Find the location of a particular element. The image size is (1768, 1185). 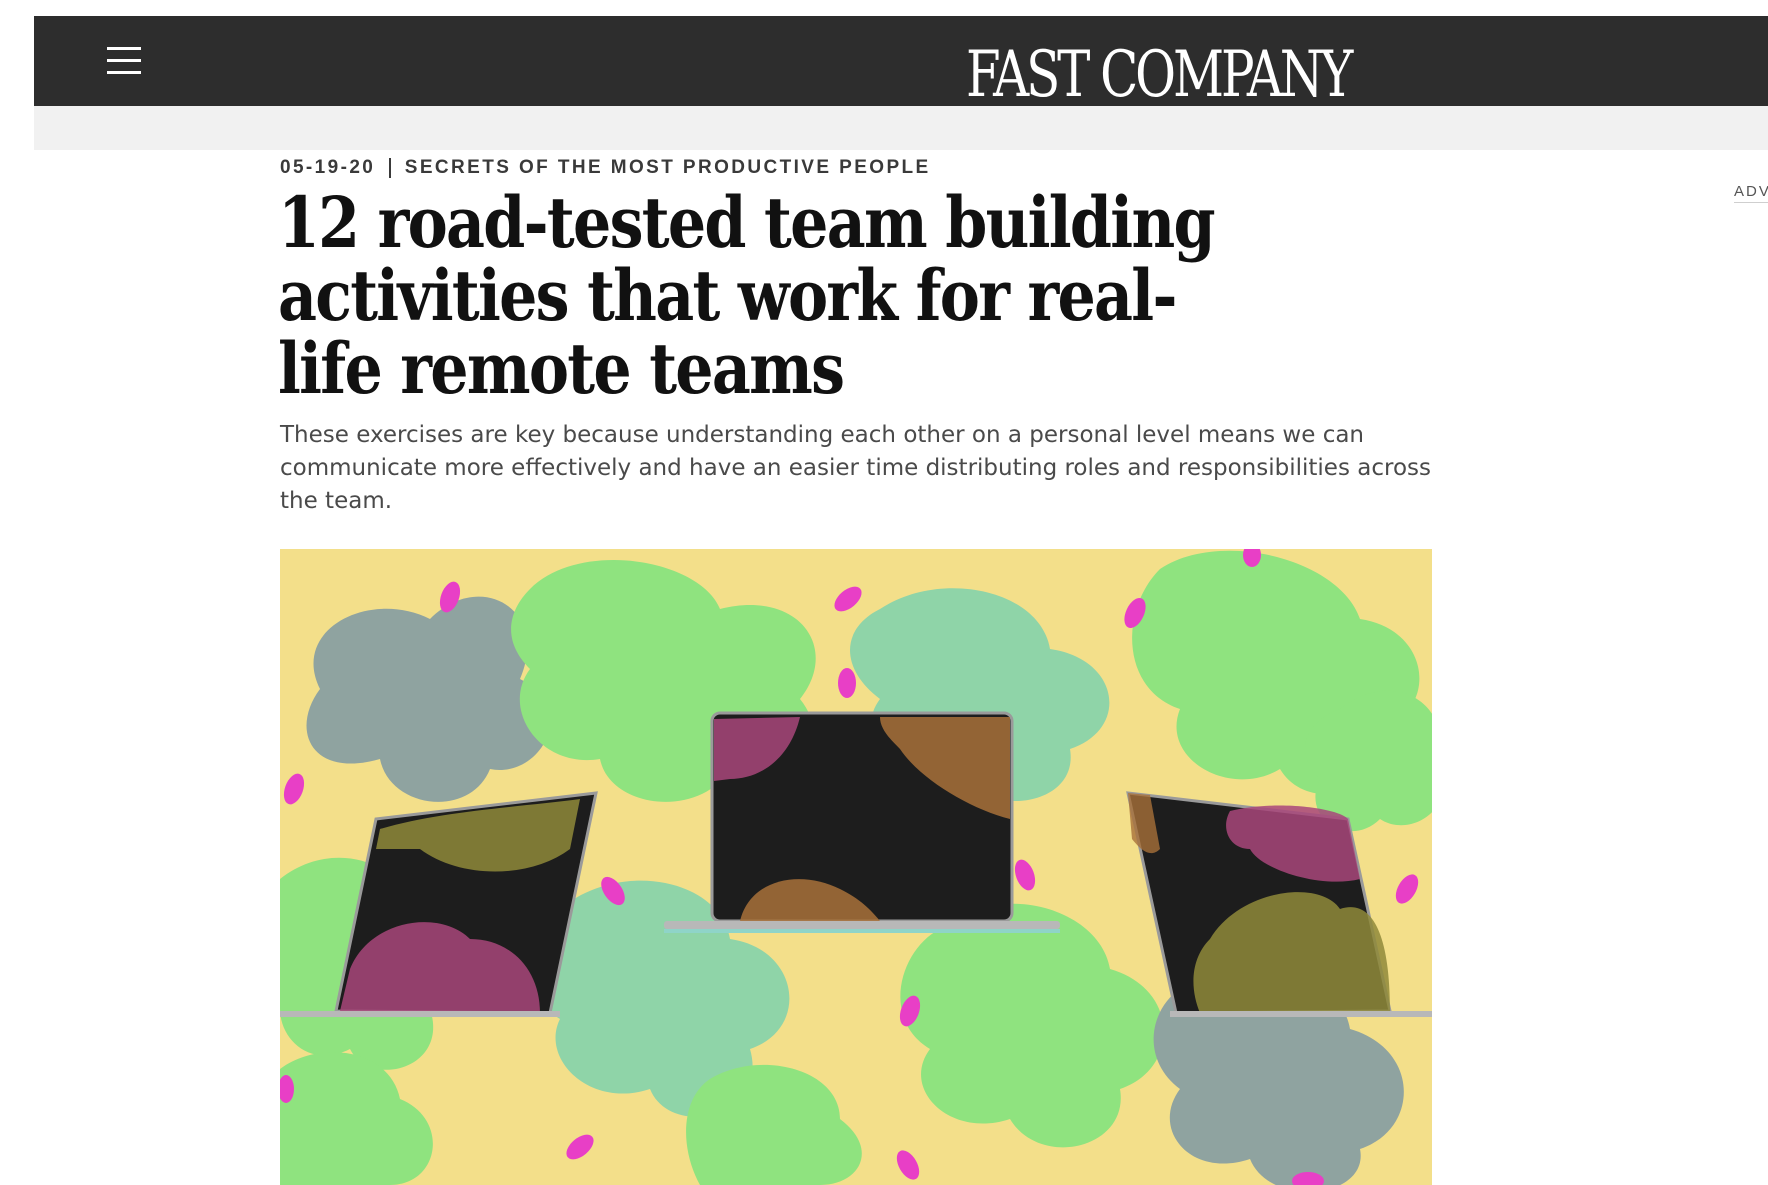

meta-divider is located at coordinates (390, 168).